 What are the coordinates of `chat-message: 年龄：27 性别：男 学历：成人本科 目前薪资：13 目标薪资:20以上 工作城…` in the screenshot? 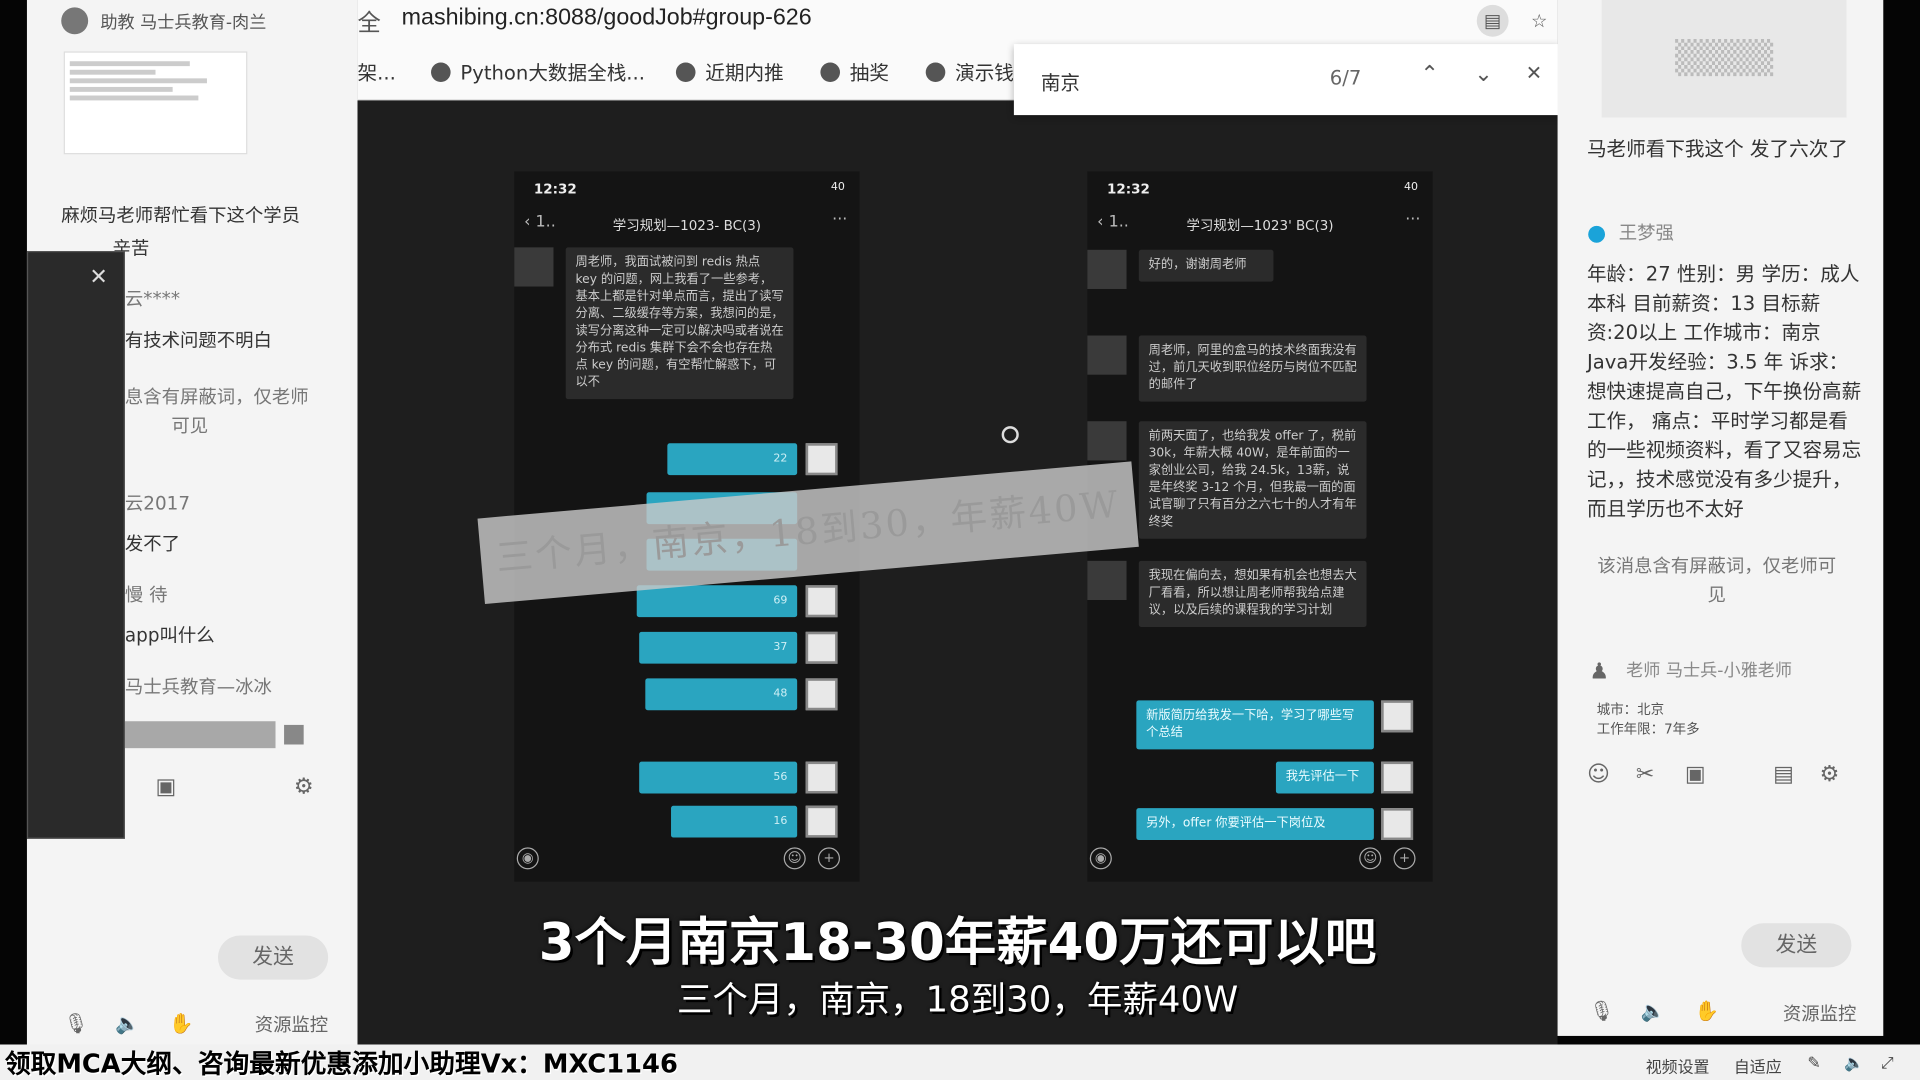 It's located at (1724, 391).